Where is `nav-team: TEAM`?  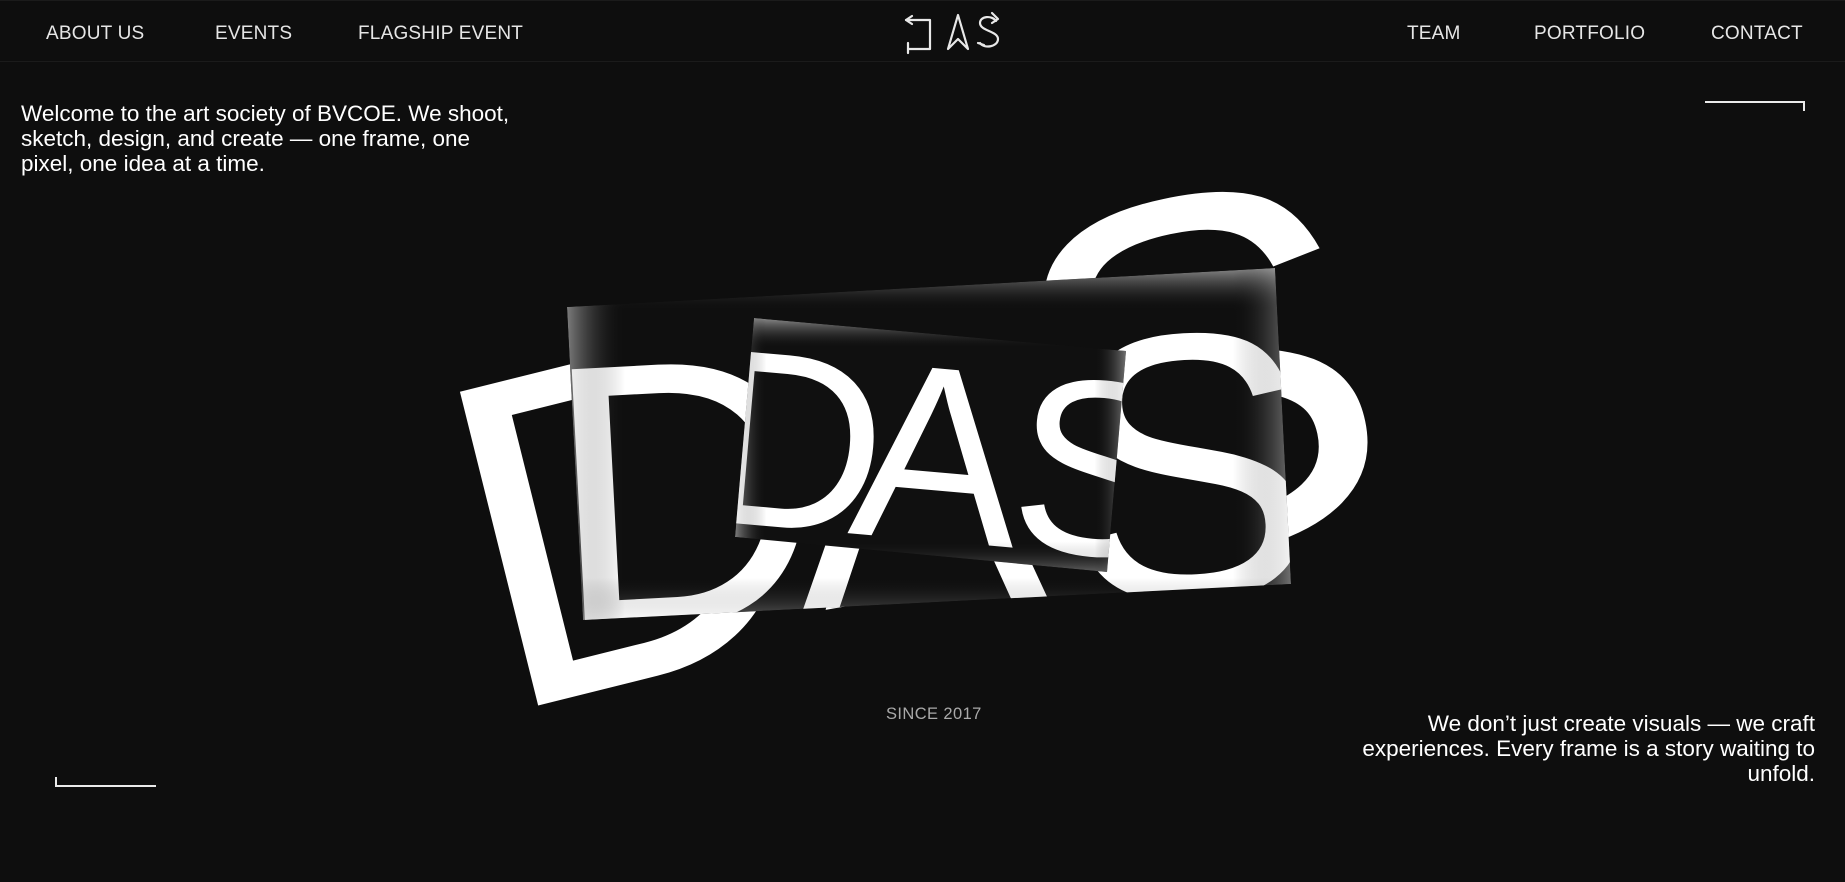 nav-team: TEAM is located at coordinates (1434, 34).